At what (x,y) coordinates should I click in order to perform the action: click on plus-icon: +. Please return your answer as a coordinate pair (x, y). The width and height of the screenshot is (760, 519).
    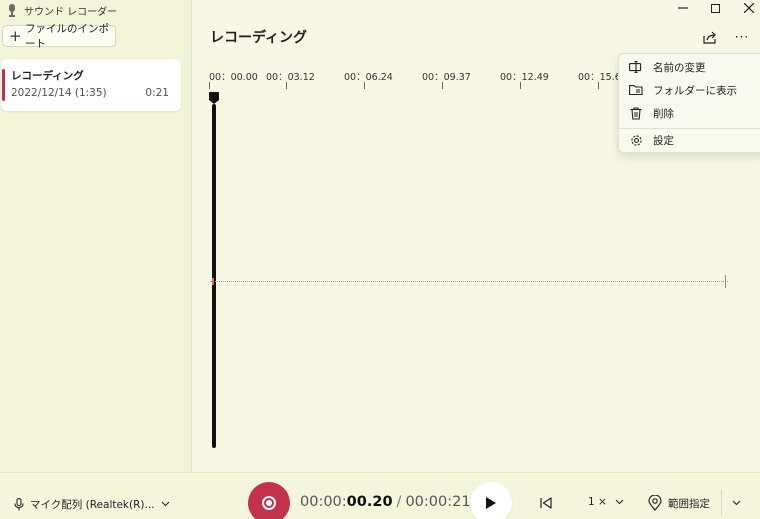
    Looking at the image, I should click on (15, 35).